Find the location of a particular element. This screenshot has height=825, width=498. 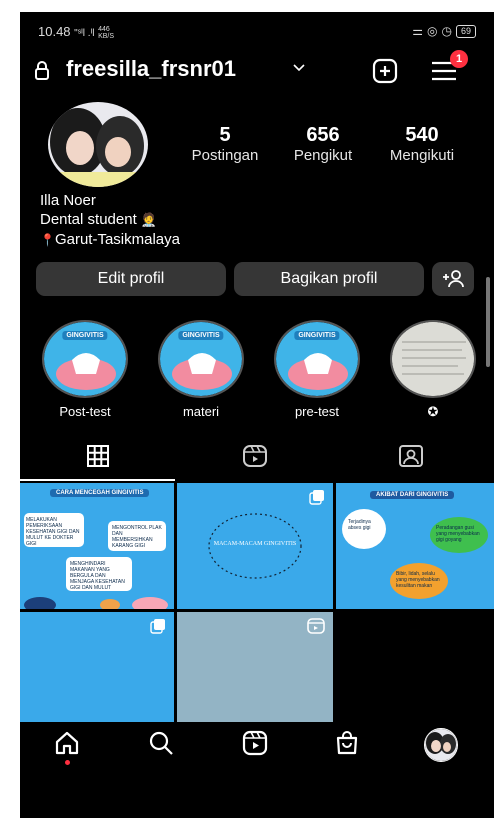

profile-nav-avatar is located at coordinates (441, 745).